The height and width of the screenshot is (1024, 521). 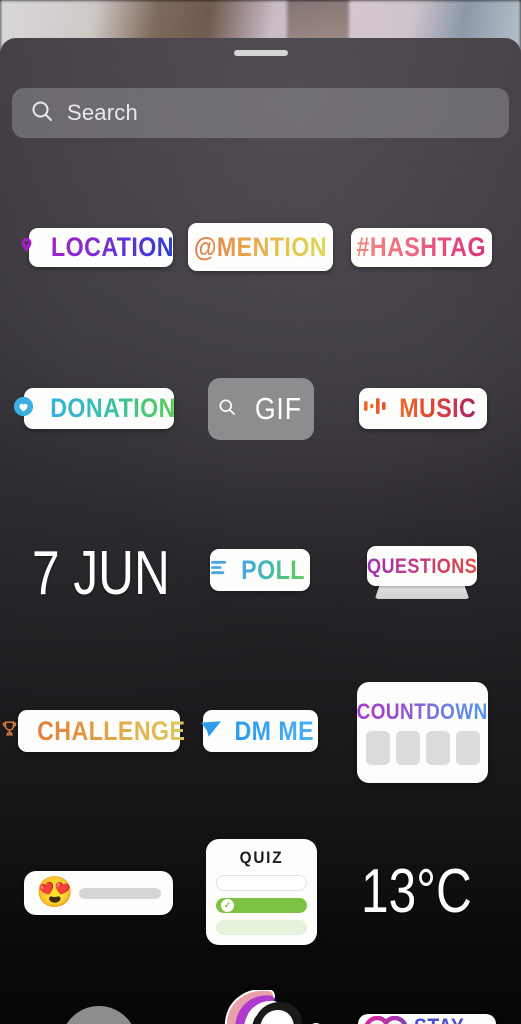 What do you see at coordinates (9, 731) in the screenshot?
I see `trophy-icon` at bounding box center [9, 731].